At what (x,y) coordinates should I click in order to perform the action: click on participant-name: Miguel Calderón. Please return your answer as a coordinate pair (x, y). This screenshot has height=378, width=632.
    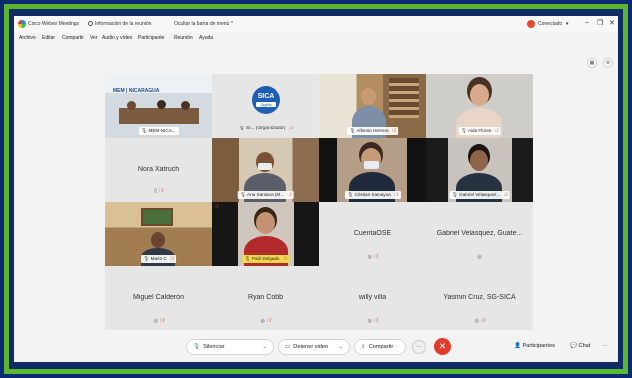
    Looking at the image, I should click on (158, 297).